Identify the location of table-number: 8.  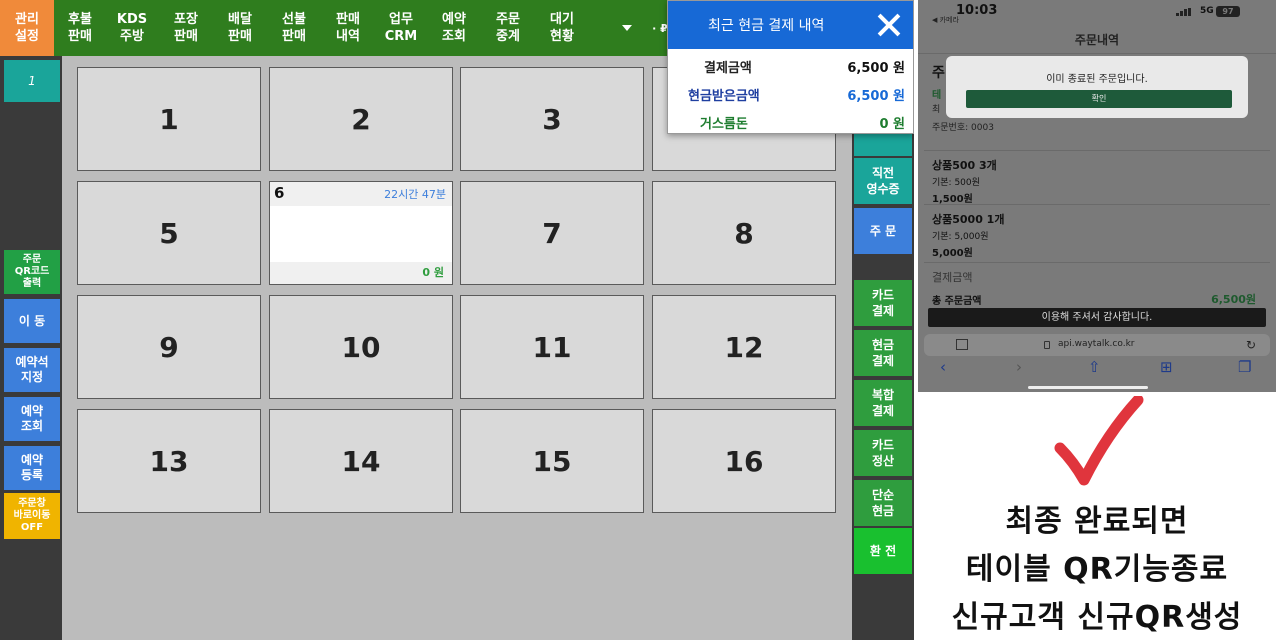
(744, 233).